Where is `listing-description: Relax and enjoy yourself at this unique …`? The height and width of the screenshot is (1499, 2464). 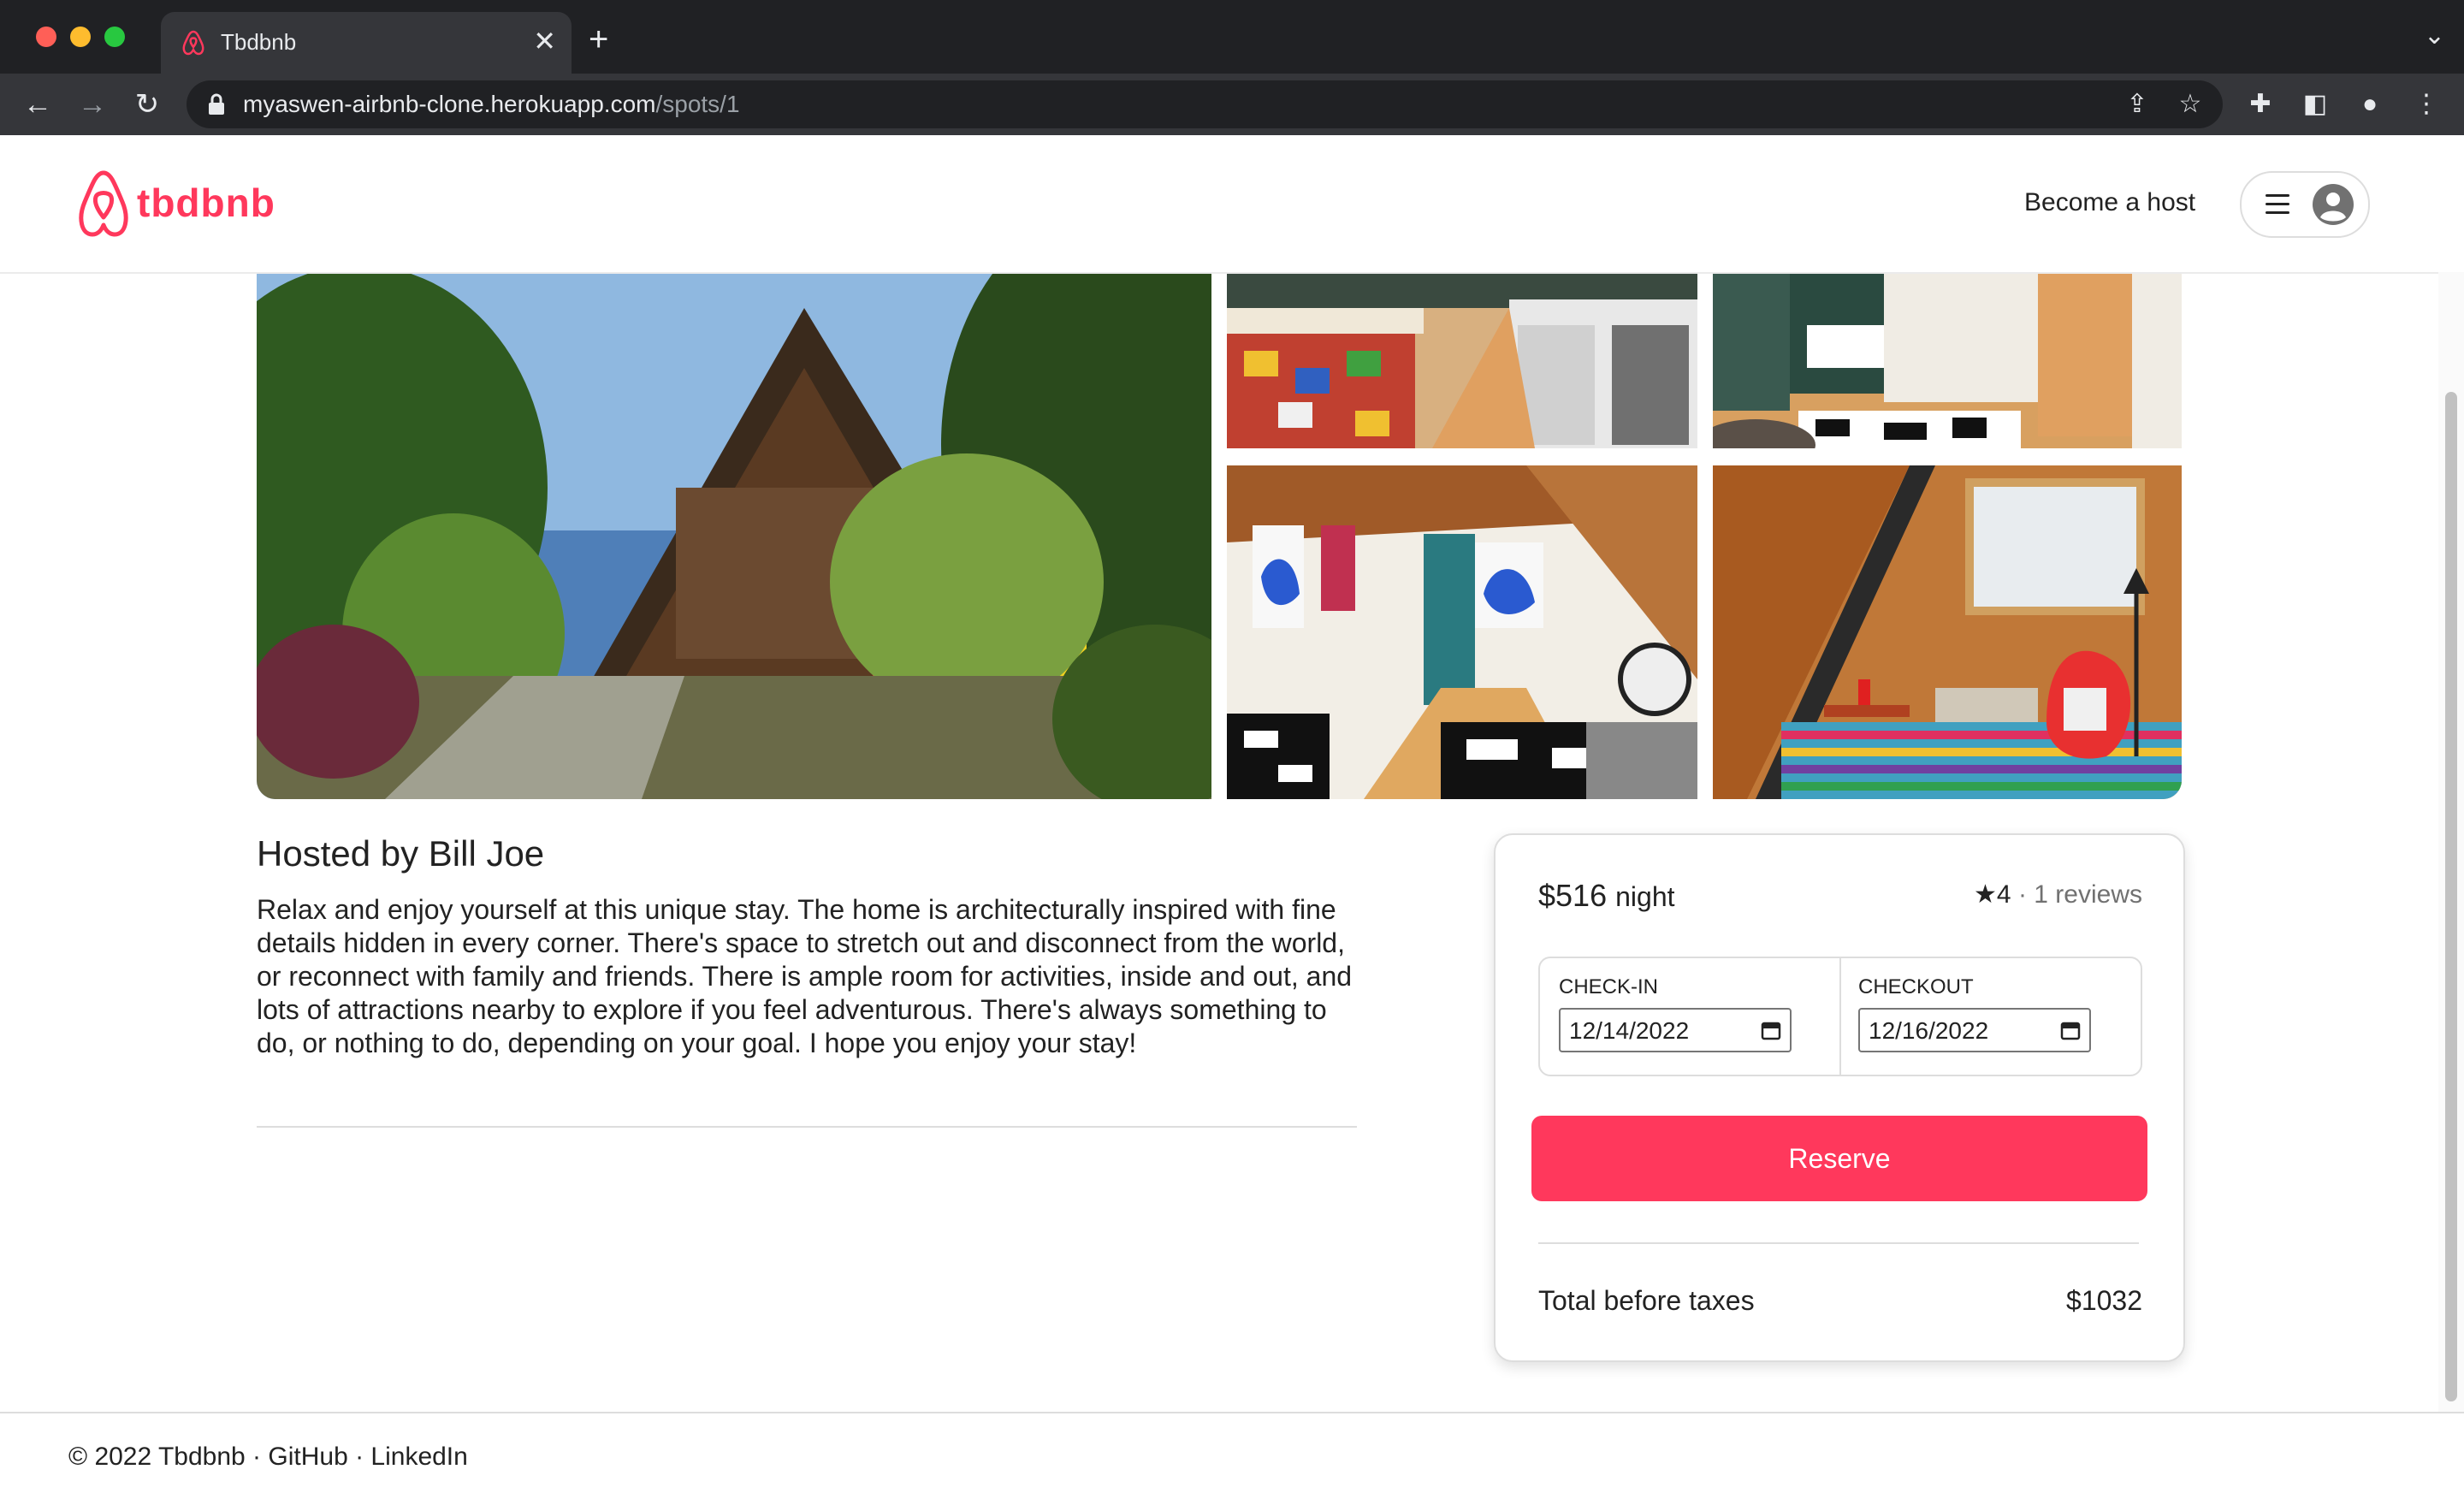
listing-description: Relax and enjoy yourself at this unique … is located at coordinates (805, 976).